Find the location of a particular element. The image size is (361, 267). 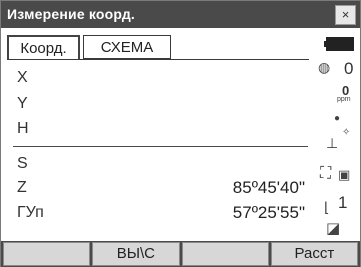

label-z: Z is located at coordinates (22, 187).